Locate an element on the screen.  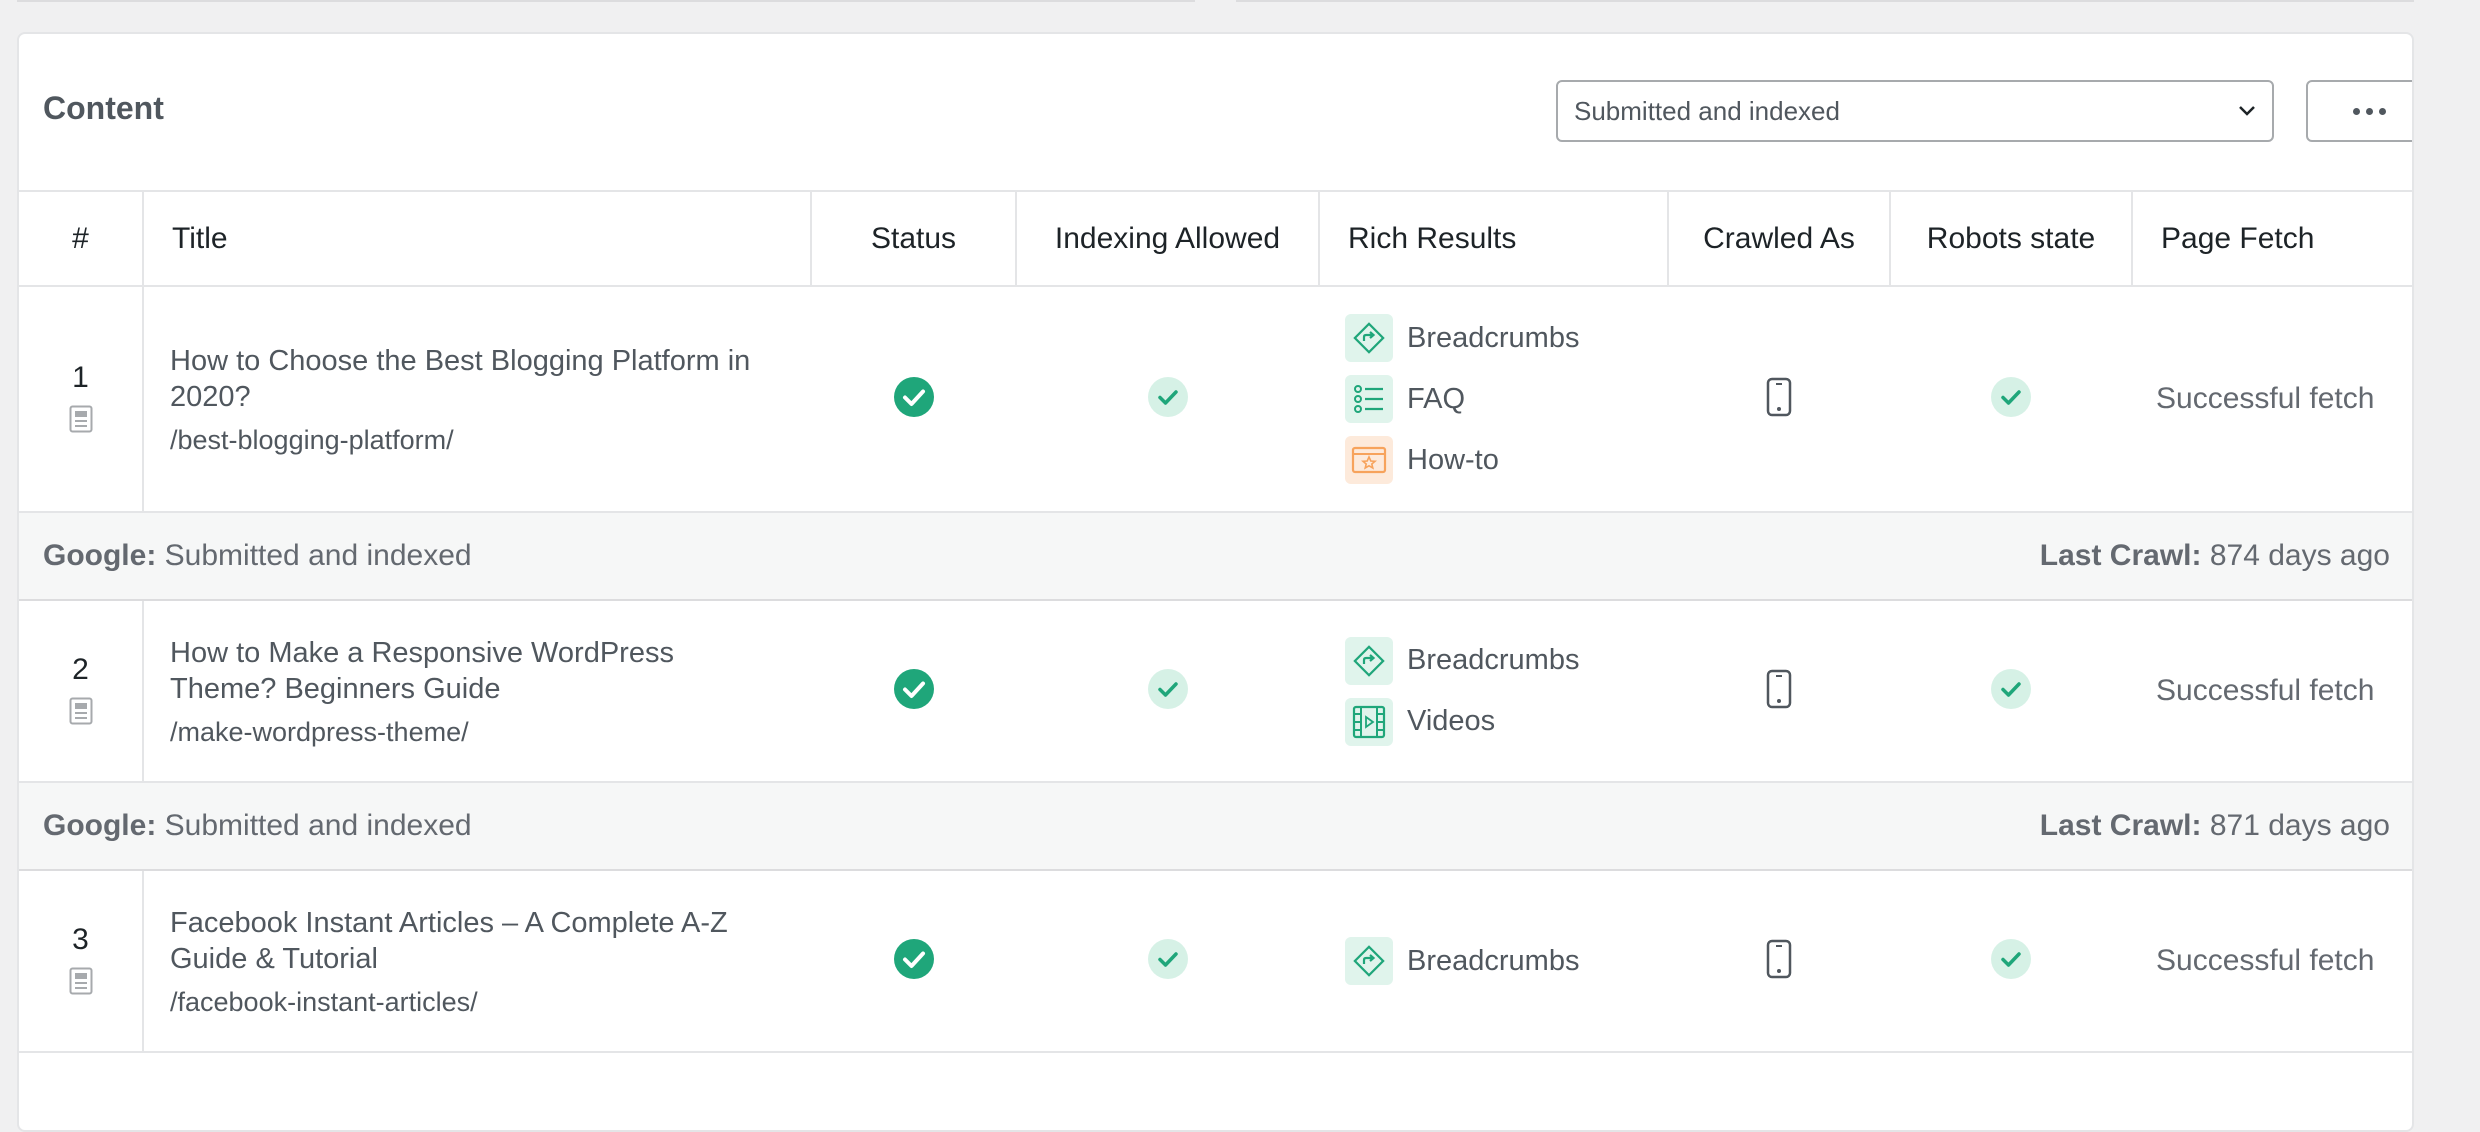
rich-results-cell: Breadcrumbs FAQ How-to is located at coordinates (1493, 399).